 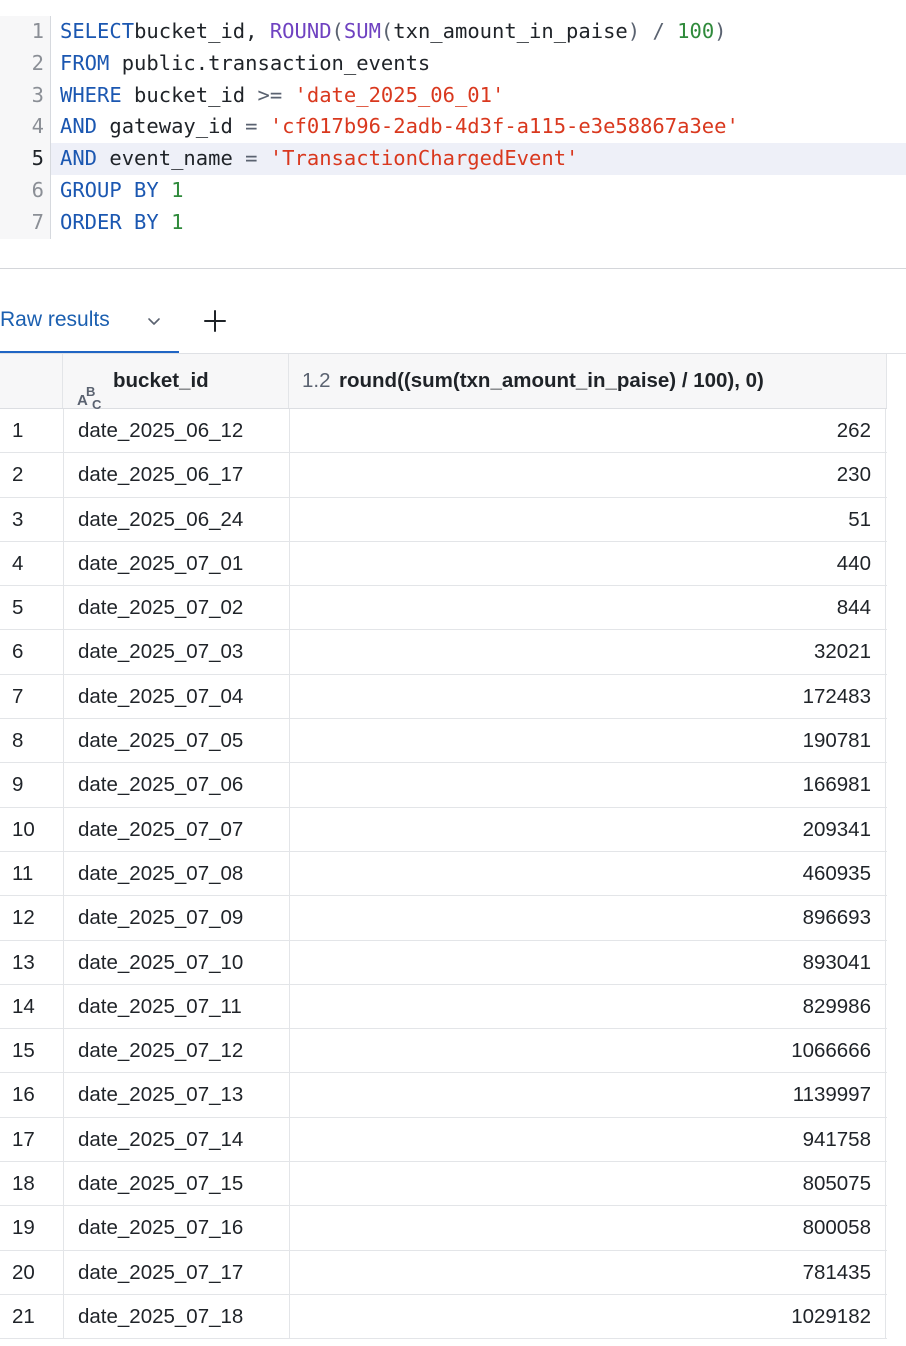 I want to click on cell-round-value: 230, so click(x=587, y=475).